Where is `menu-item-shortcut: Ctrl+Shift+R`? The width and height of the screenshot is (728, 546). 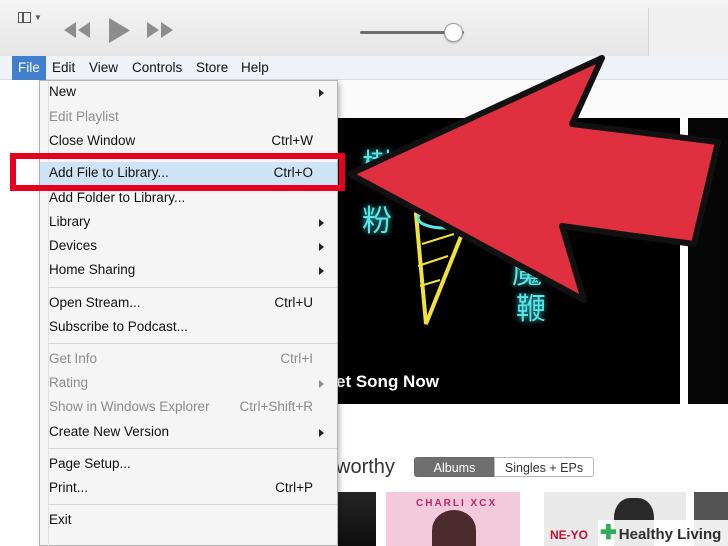
menu-item-shortcut: Ctrl+Shift+R is located at coordinates (276, 406).